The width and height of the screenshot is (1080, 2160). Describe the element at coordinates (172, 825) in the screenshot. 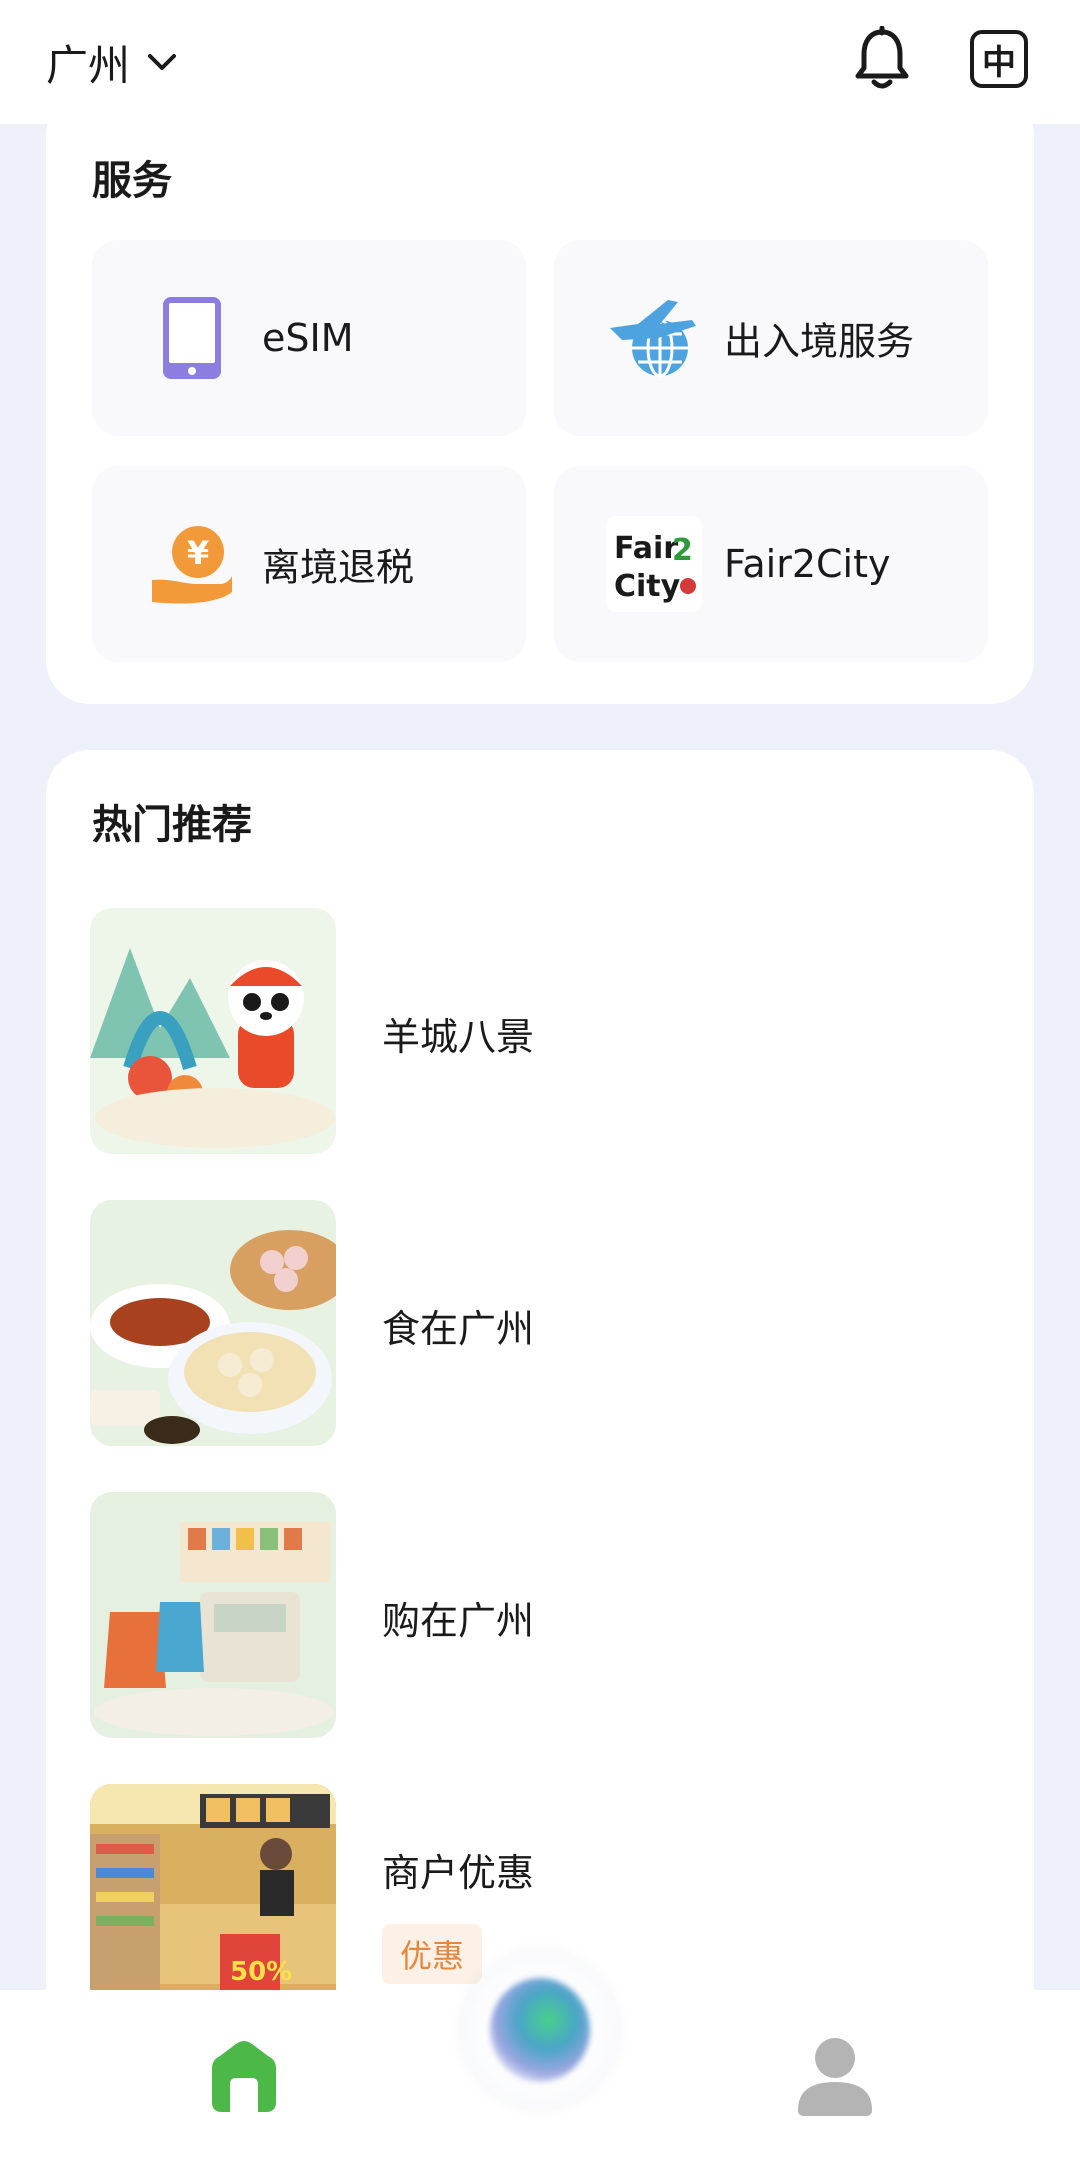

I see `hot-title: 热门推荐` at that location.